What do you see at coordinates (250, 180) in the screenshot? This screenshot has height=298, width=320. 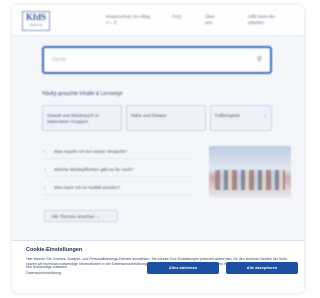 I see `group-photo-people` at bounding box center [250, 180].